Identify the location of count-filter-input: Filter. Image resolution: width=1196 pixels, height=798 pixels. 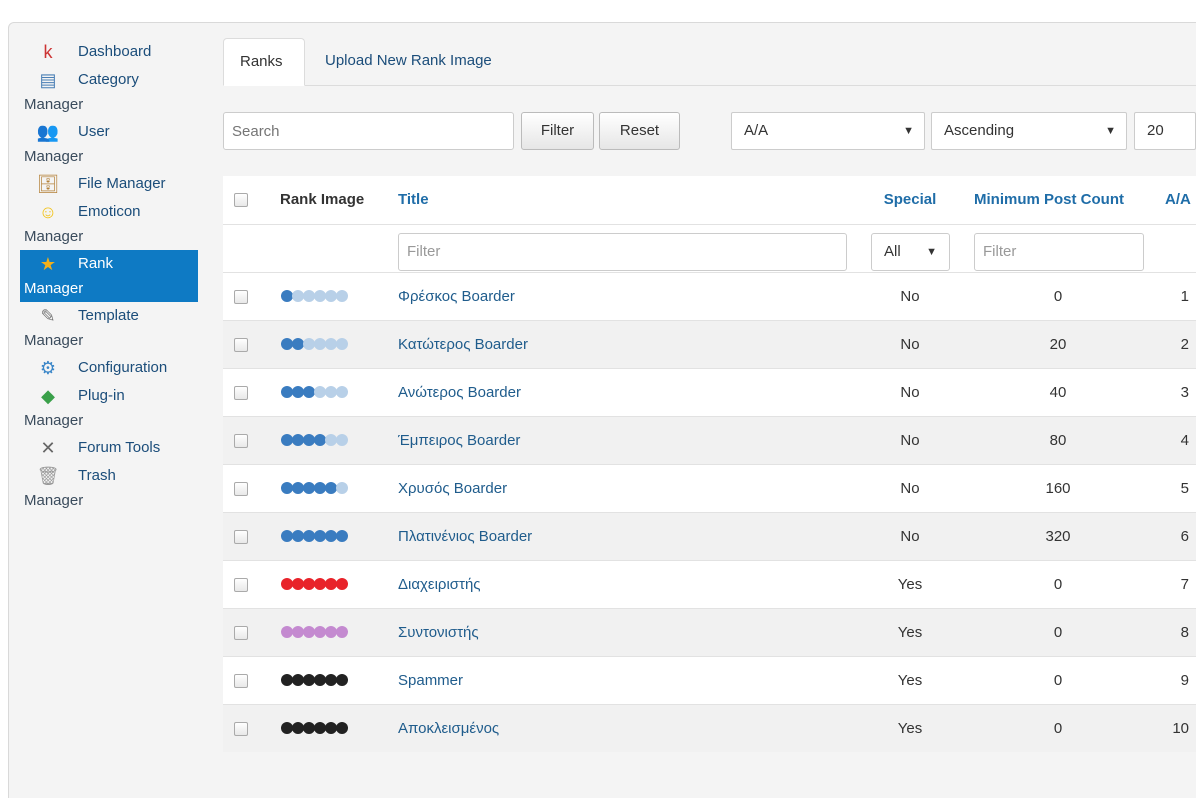
(1059, 252).